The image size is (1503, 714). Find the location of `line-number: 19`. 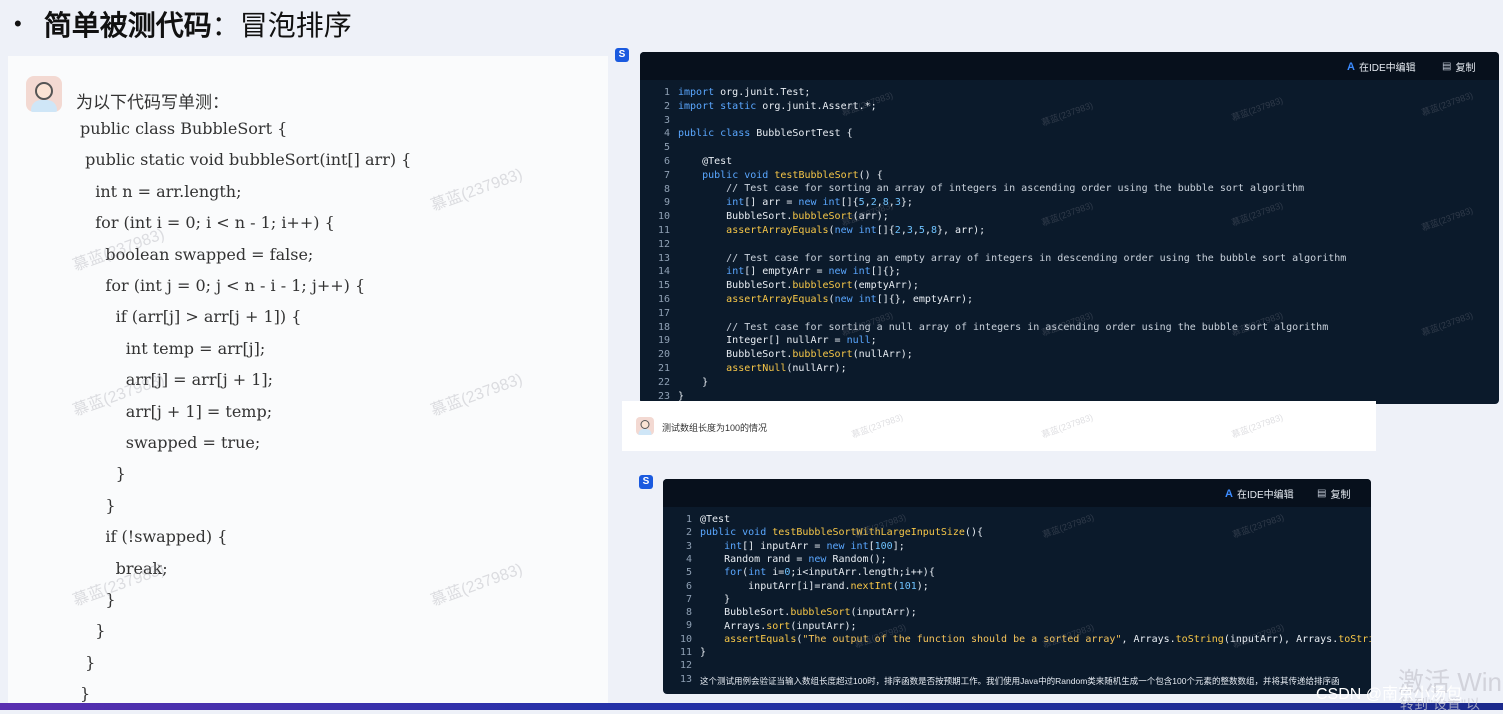

line-number: 19 is located at coordinates (663, 341).